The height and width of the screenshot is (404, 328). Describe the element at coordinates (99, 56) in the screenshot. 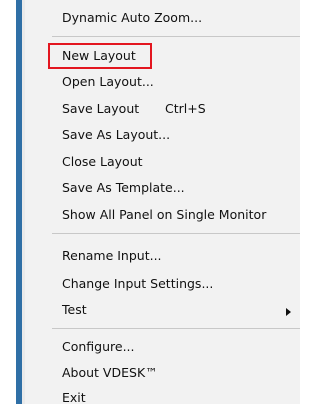

I see `menu-item-new-layout: New Layout` at that location.